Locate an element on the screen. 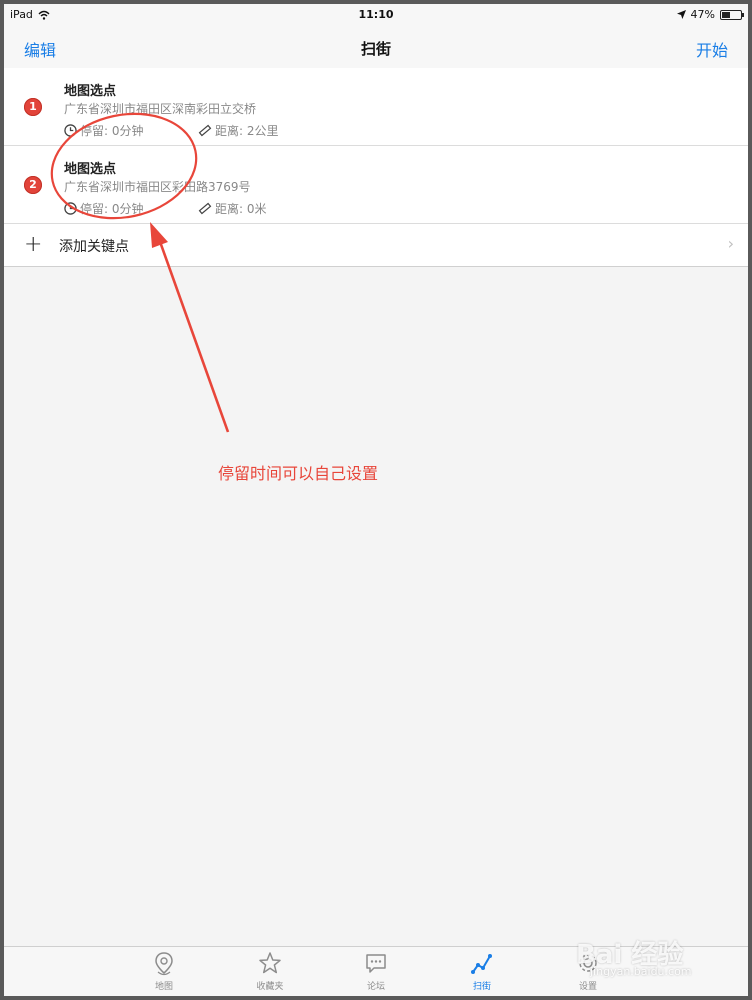 The image size is (752, 1000). nav-bar: 编辑 扫街 开始 is located at coordinates (376, 47).